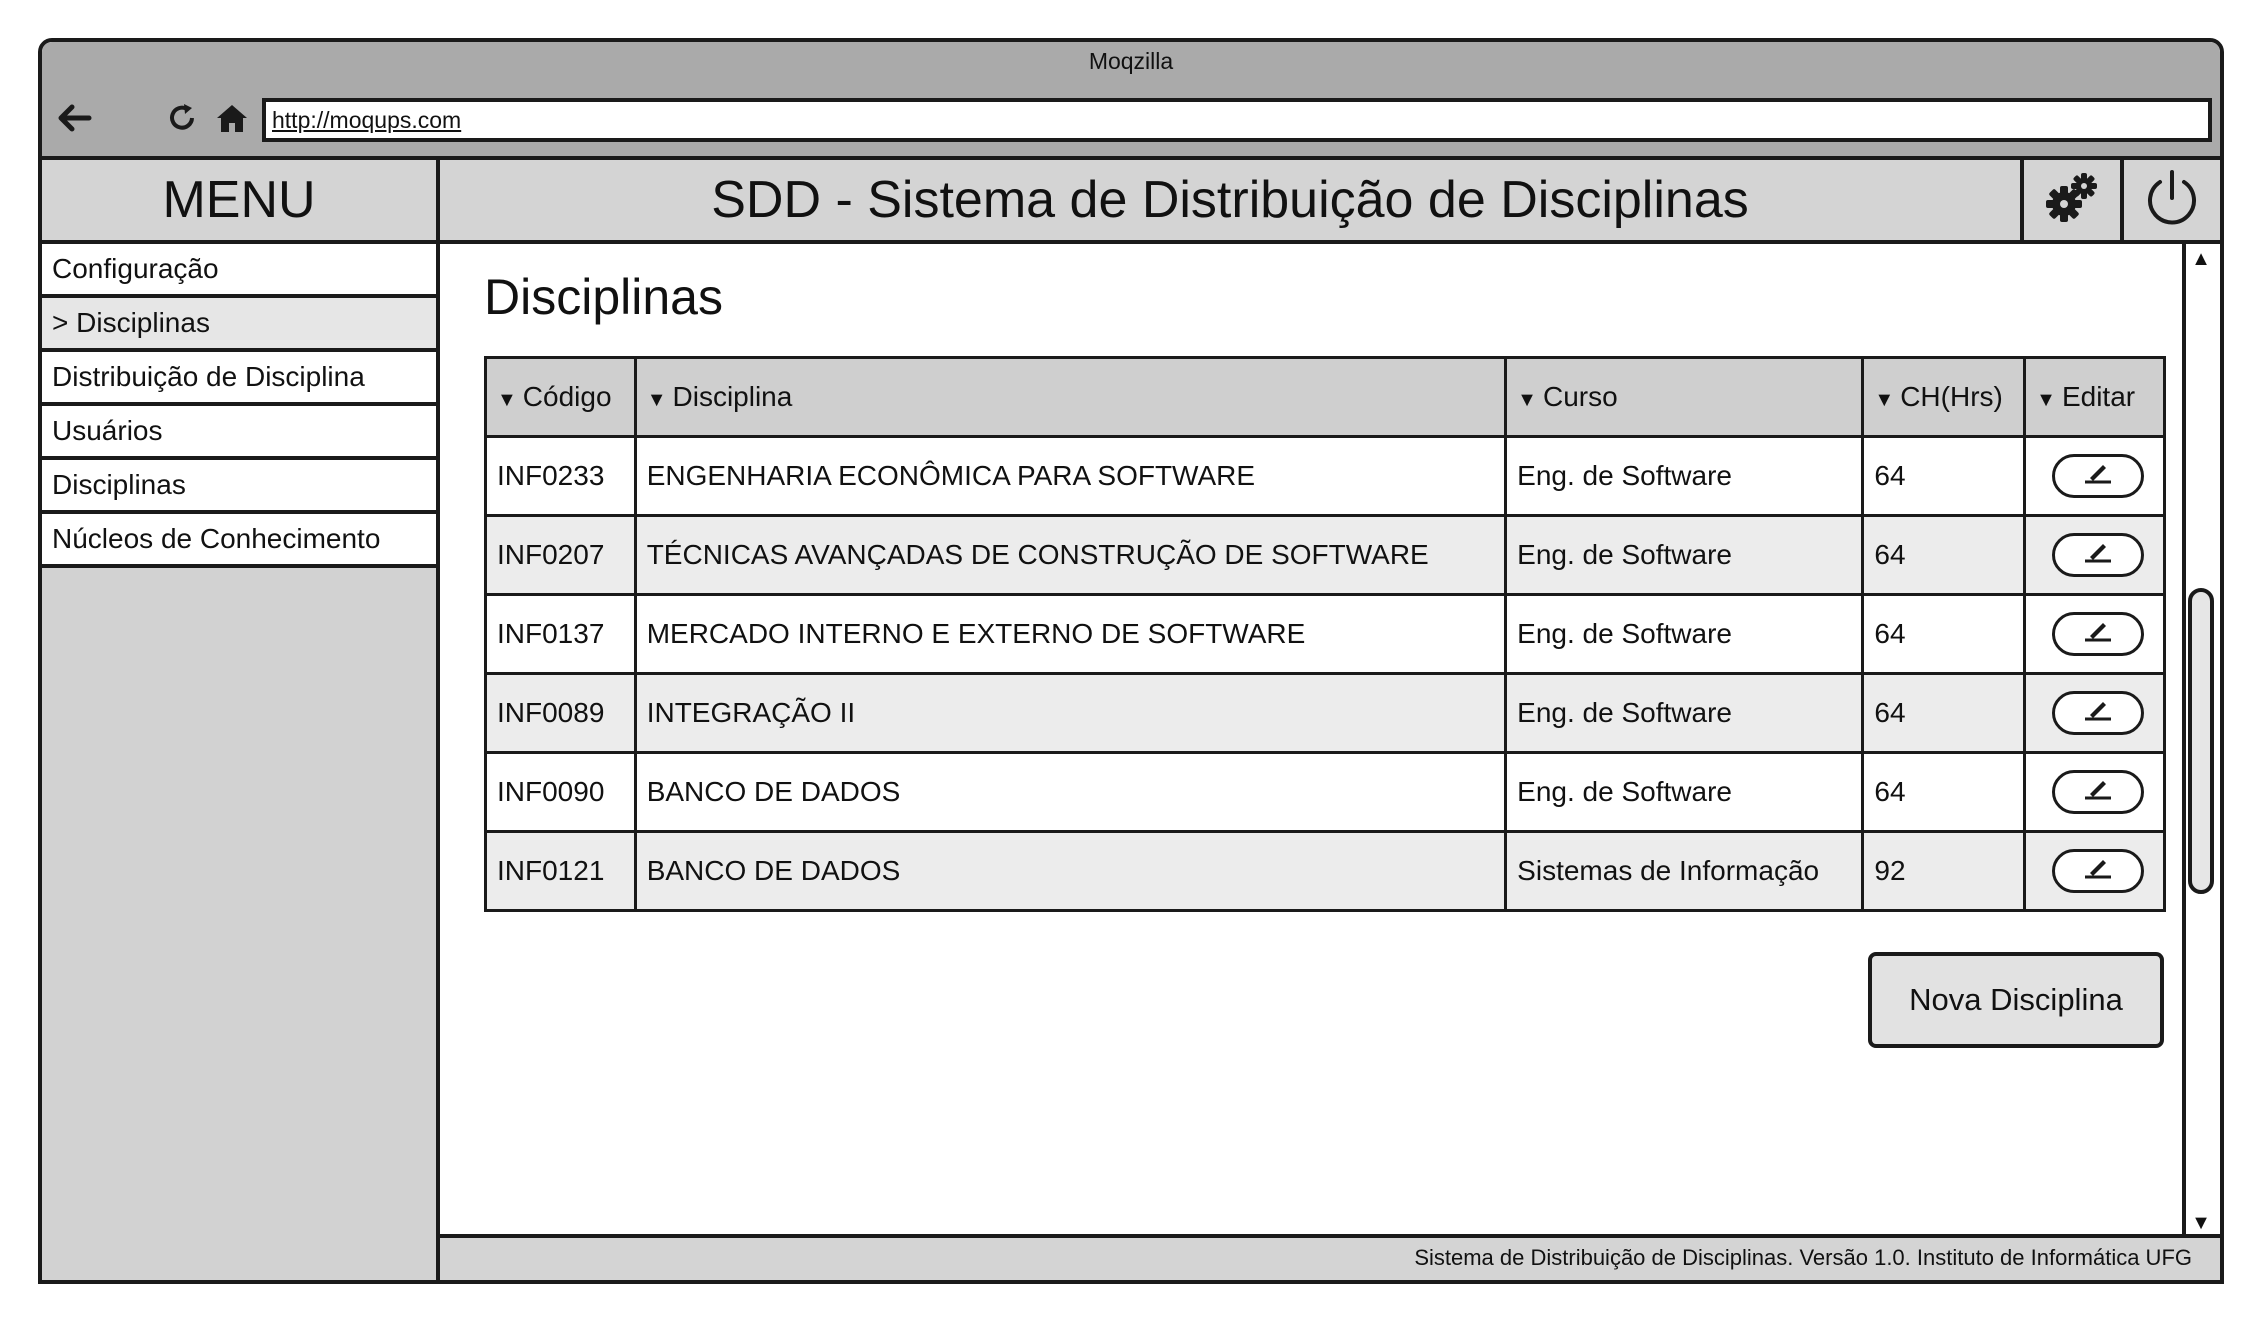 Image resolution: width=2260 pixels, height=1320 pixels. Describe the element at coordinates (2094, 397) in the screenshot. I see `column-header-editar: ▼ Editar` at that location.